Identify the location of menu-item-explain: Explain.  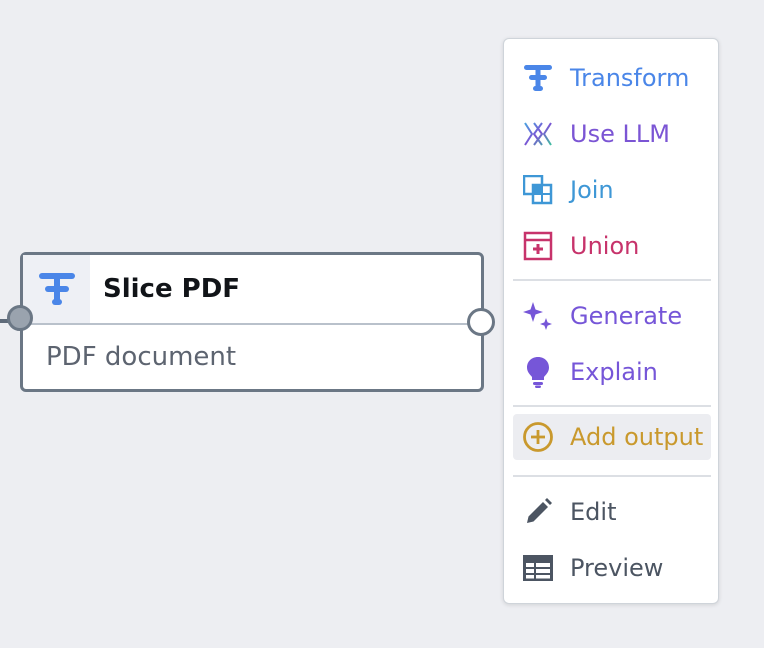
(612, 372).